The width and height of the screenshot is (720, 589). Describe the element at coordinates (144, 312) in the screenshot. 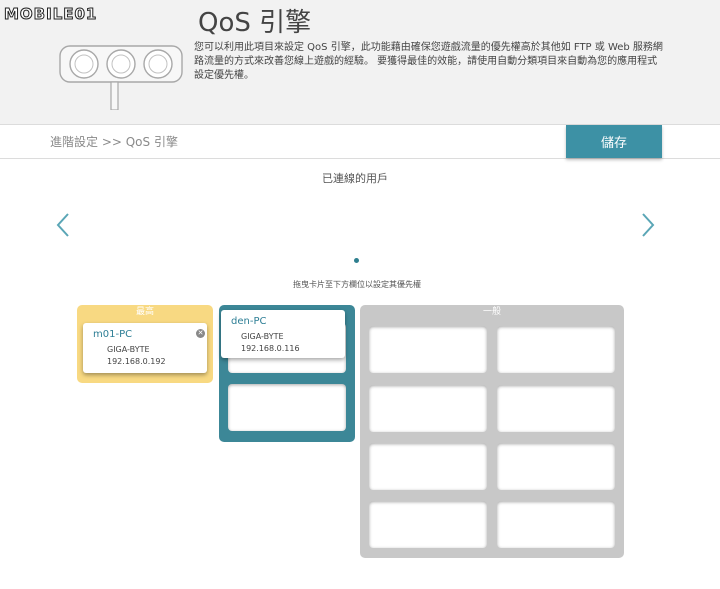

I see `panel-label-highest: 最高` at that location.